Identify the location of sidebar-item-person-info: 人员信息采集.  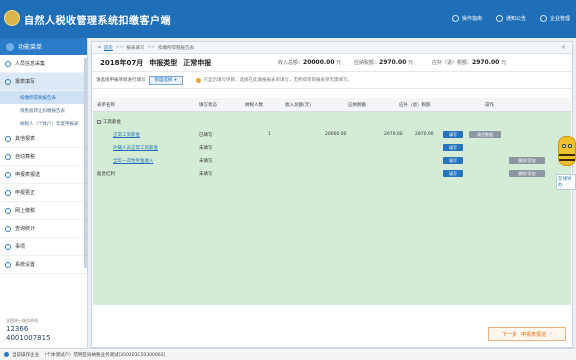
(43, 64).